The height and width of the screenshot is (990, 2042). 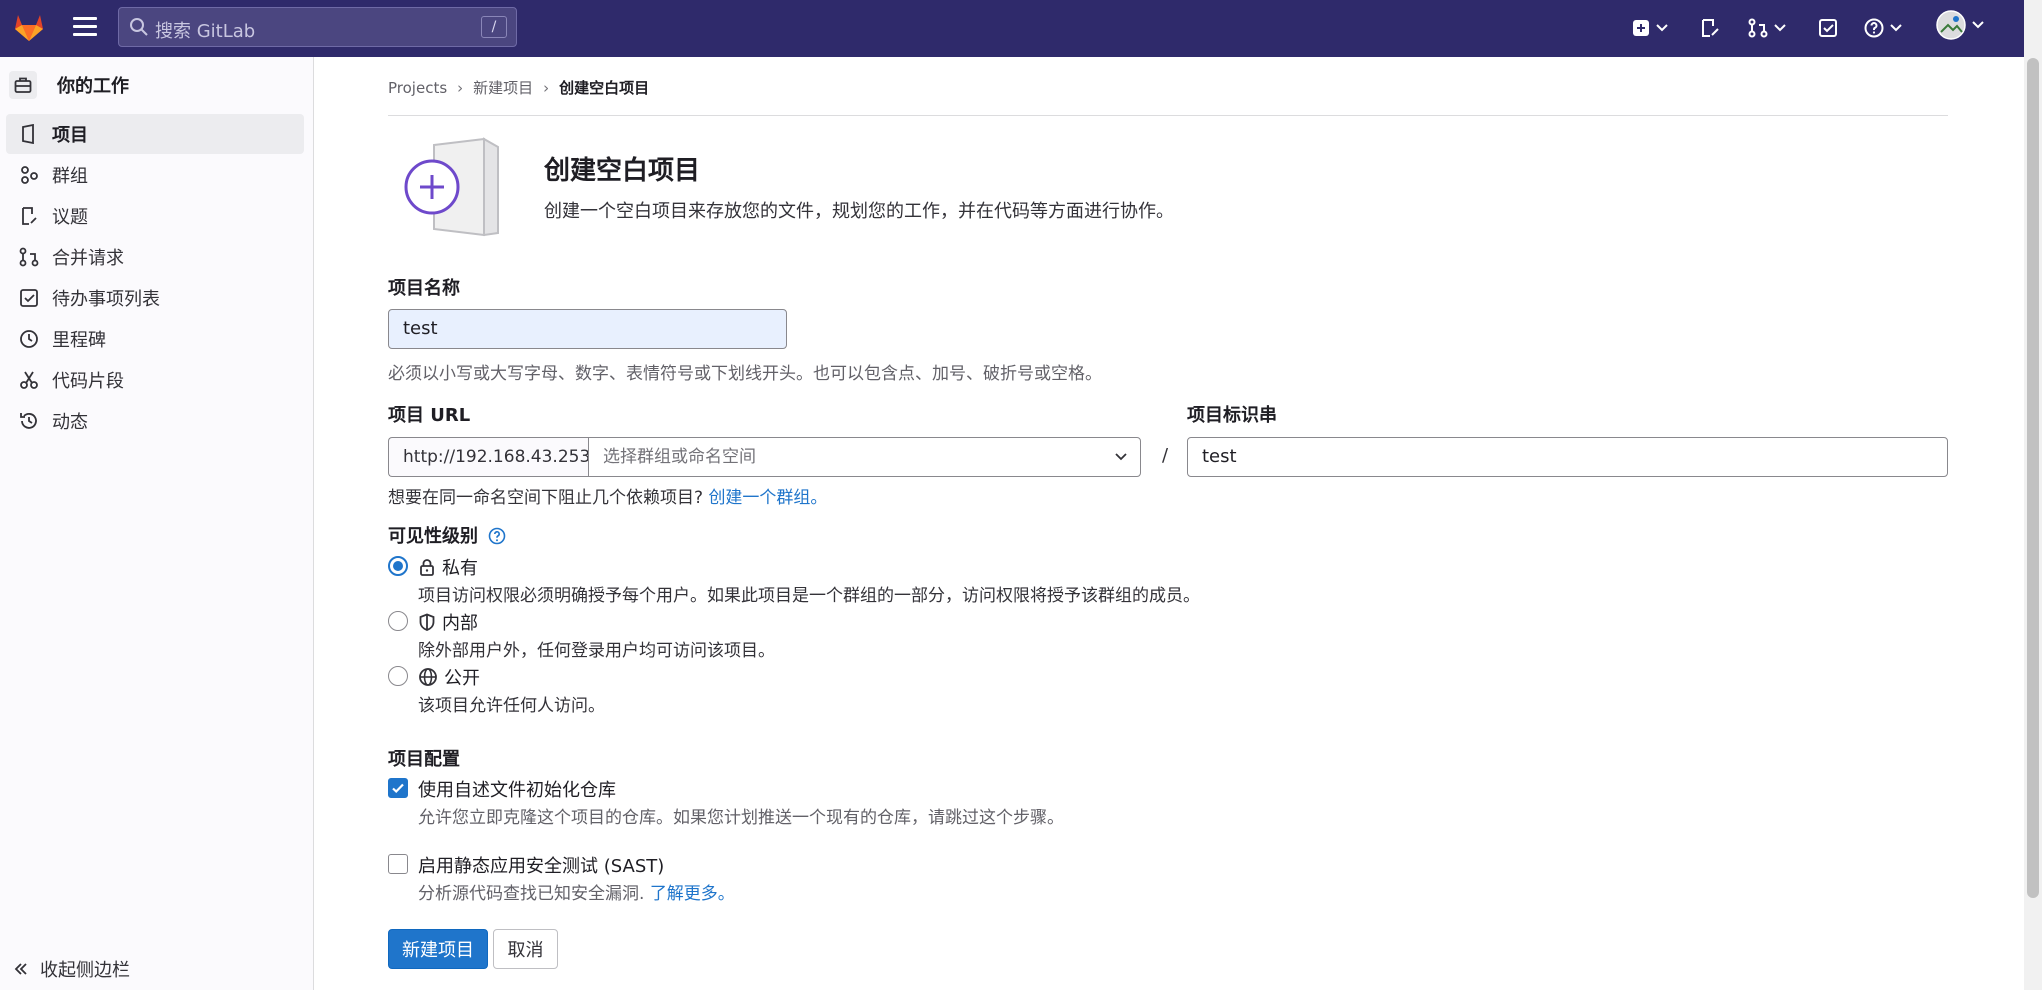 What do you see at coordinates (1232, 415) in the screenshot?
I see `project-slug-label: 项目标识串` at bounding box center [1232, 415].